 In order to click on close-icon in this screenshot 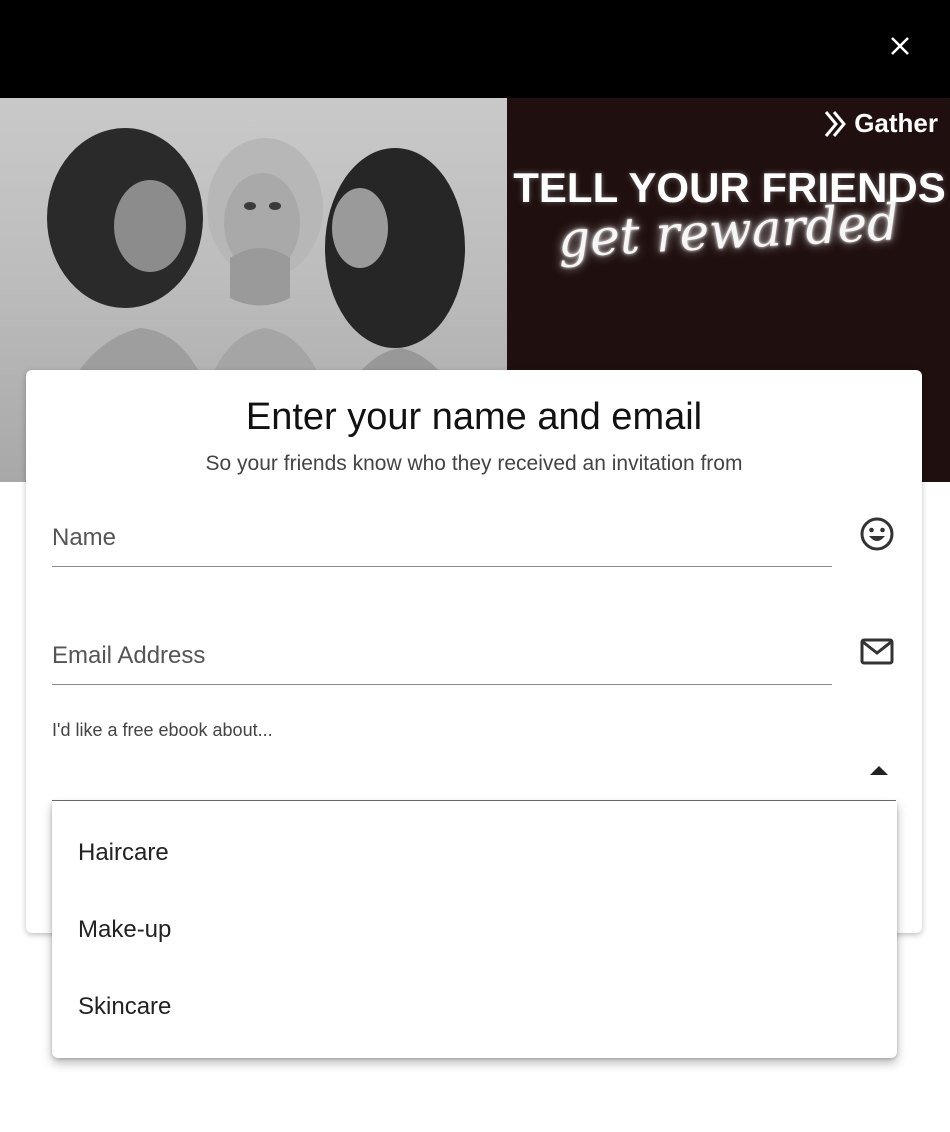, I will do `click(900, 46)`.